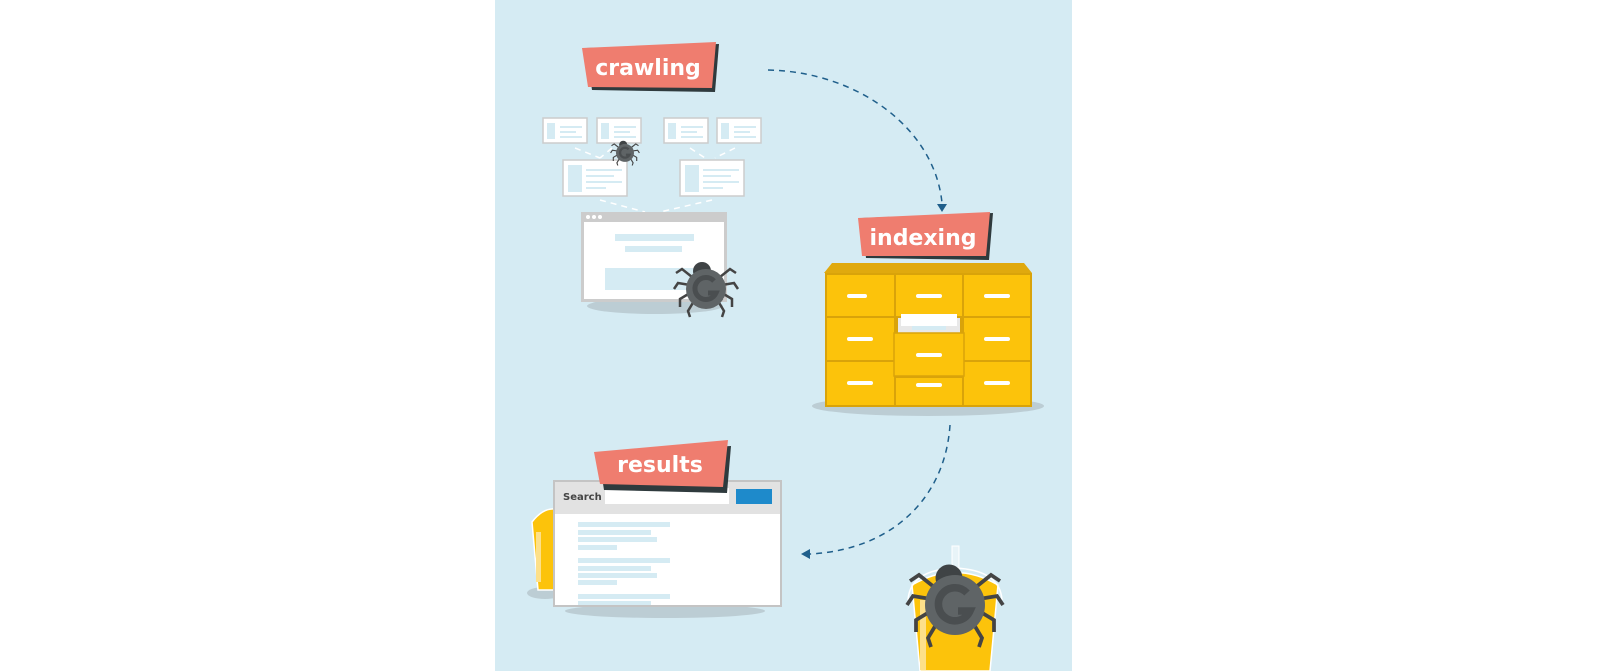 This screenshot has width=1600, height=671. I want to click on crawling-banner: crawling, so click(650, 67).